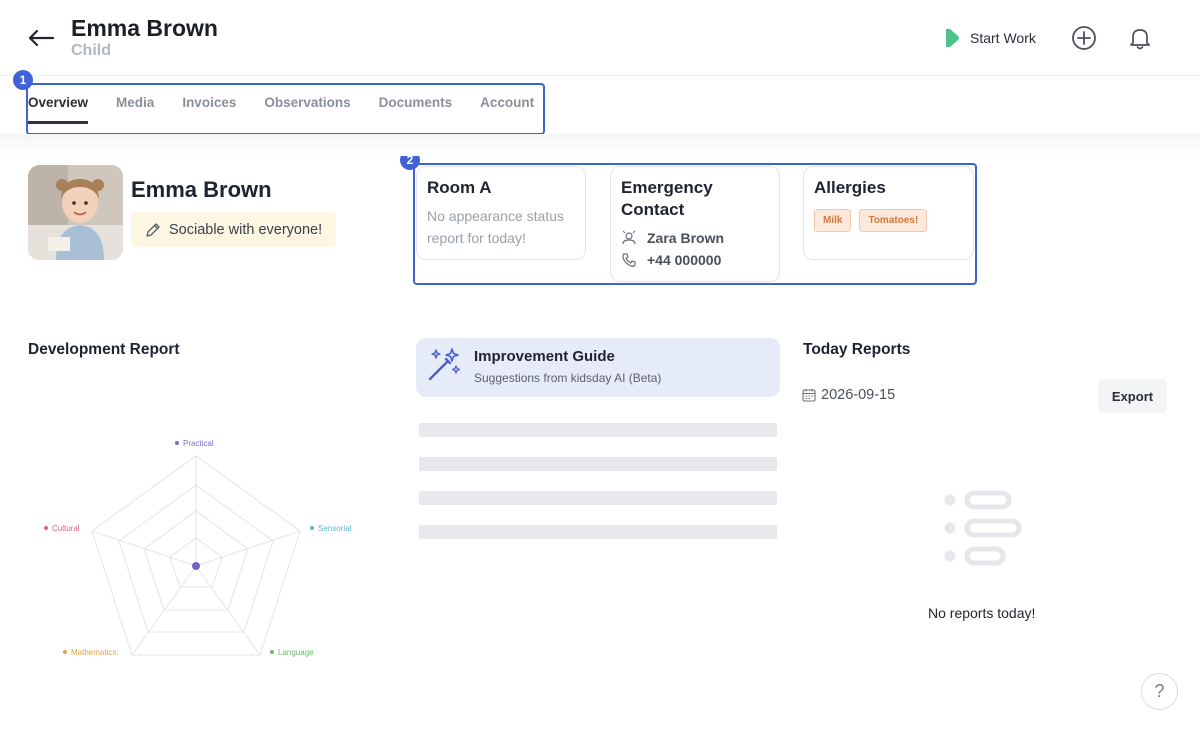 The height and width of the screenshot is (729, 1200). What do you see at coordinates (1140, 38) in the screenshot?
I see `bell-icon` at bounding box center [1140, 38].